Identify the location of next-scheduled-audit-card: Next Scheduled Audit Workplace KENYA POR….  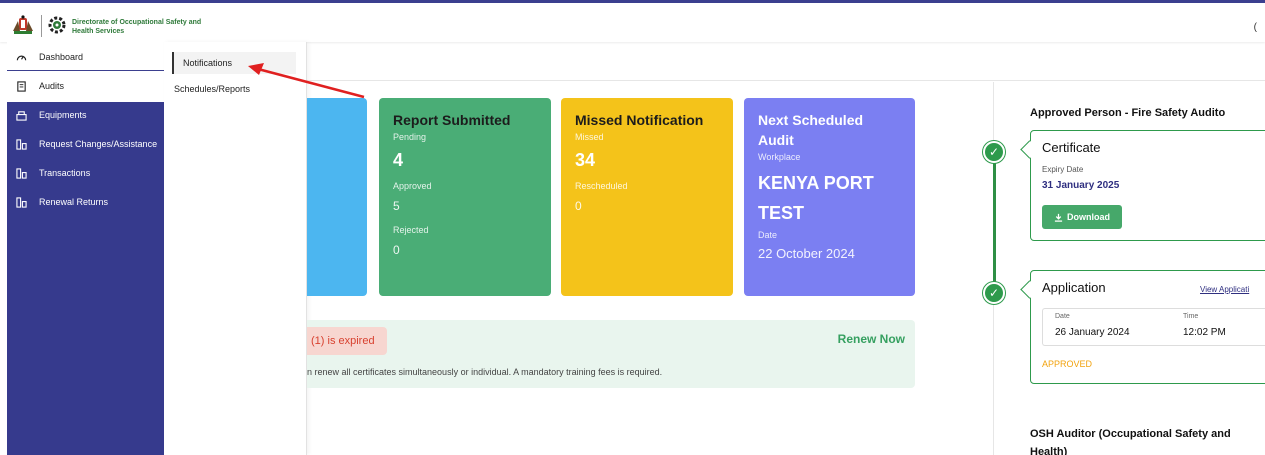
(829, 197).